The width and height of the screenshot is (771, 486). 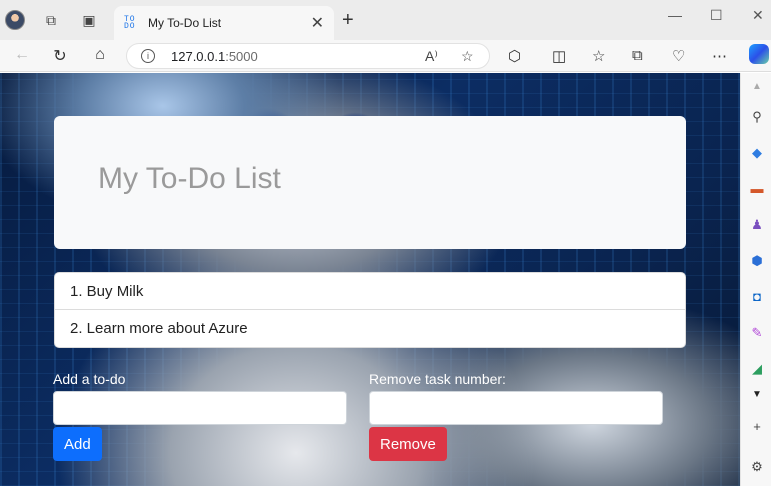 What do you see at coordinates (755, 279) in the screenshot?
I see `edge-sidebar: ▲ ⚲ ◆ ▬ ♟ ⬢ ◘ ✎ ◢ ▼ + ⚙` at bounding box center [755, 279].